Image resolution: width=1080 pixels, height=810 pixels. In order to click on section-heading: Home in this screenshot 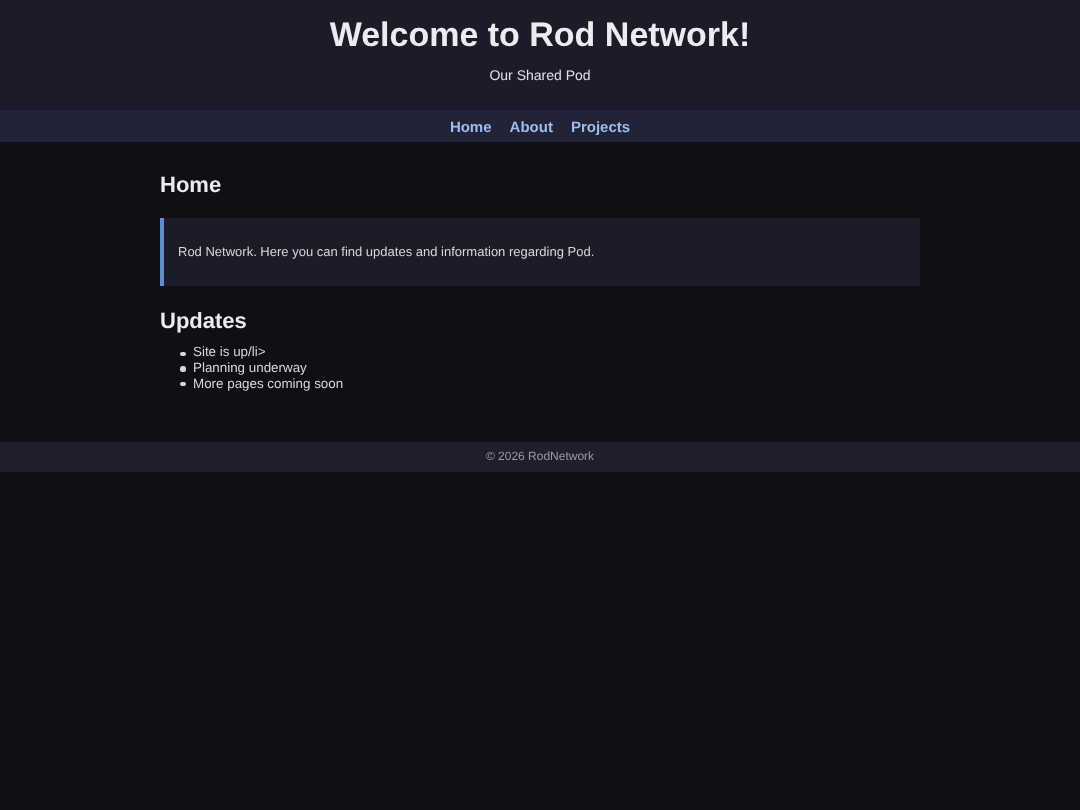, I will do `click(192, 187)`.